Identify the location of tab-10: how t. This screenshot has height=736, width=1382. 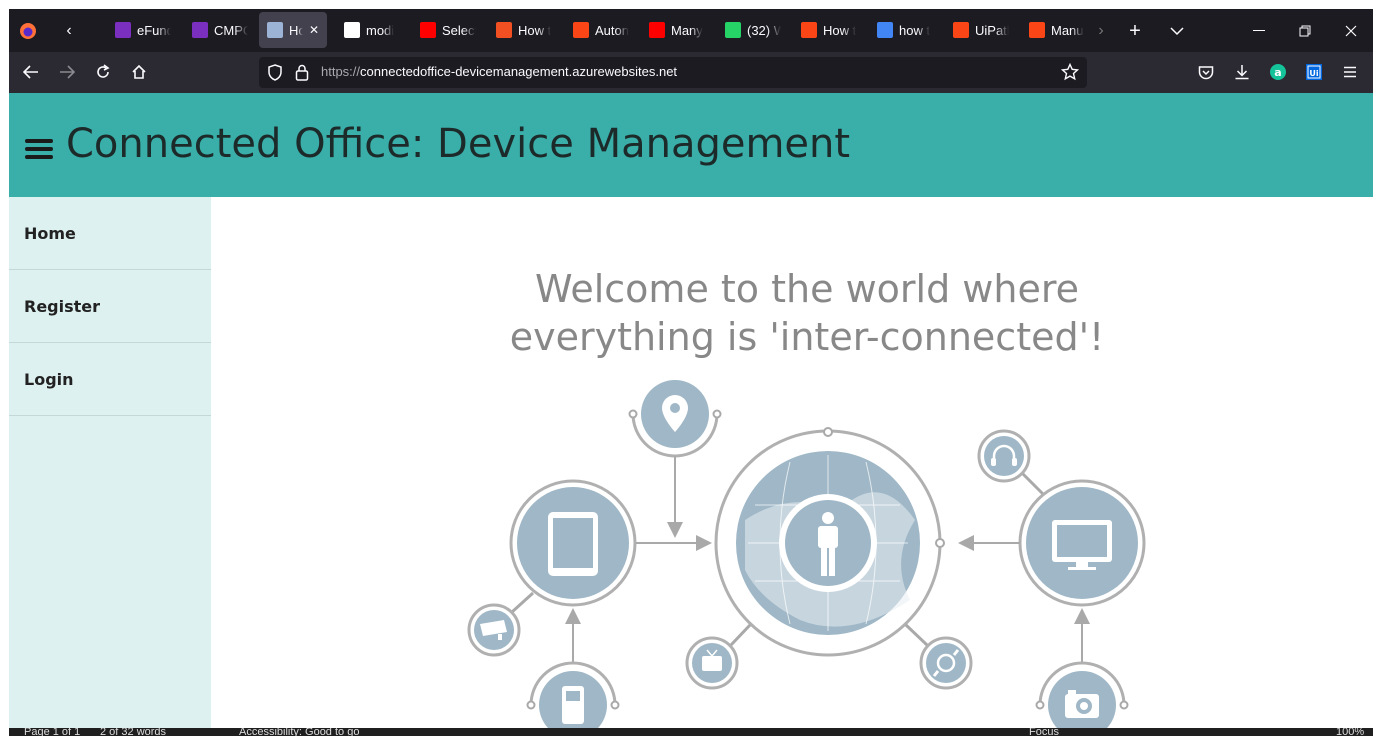
(903, 30).